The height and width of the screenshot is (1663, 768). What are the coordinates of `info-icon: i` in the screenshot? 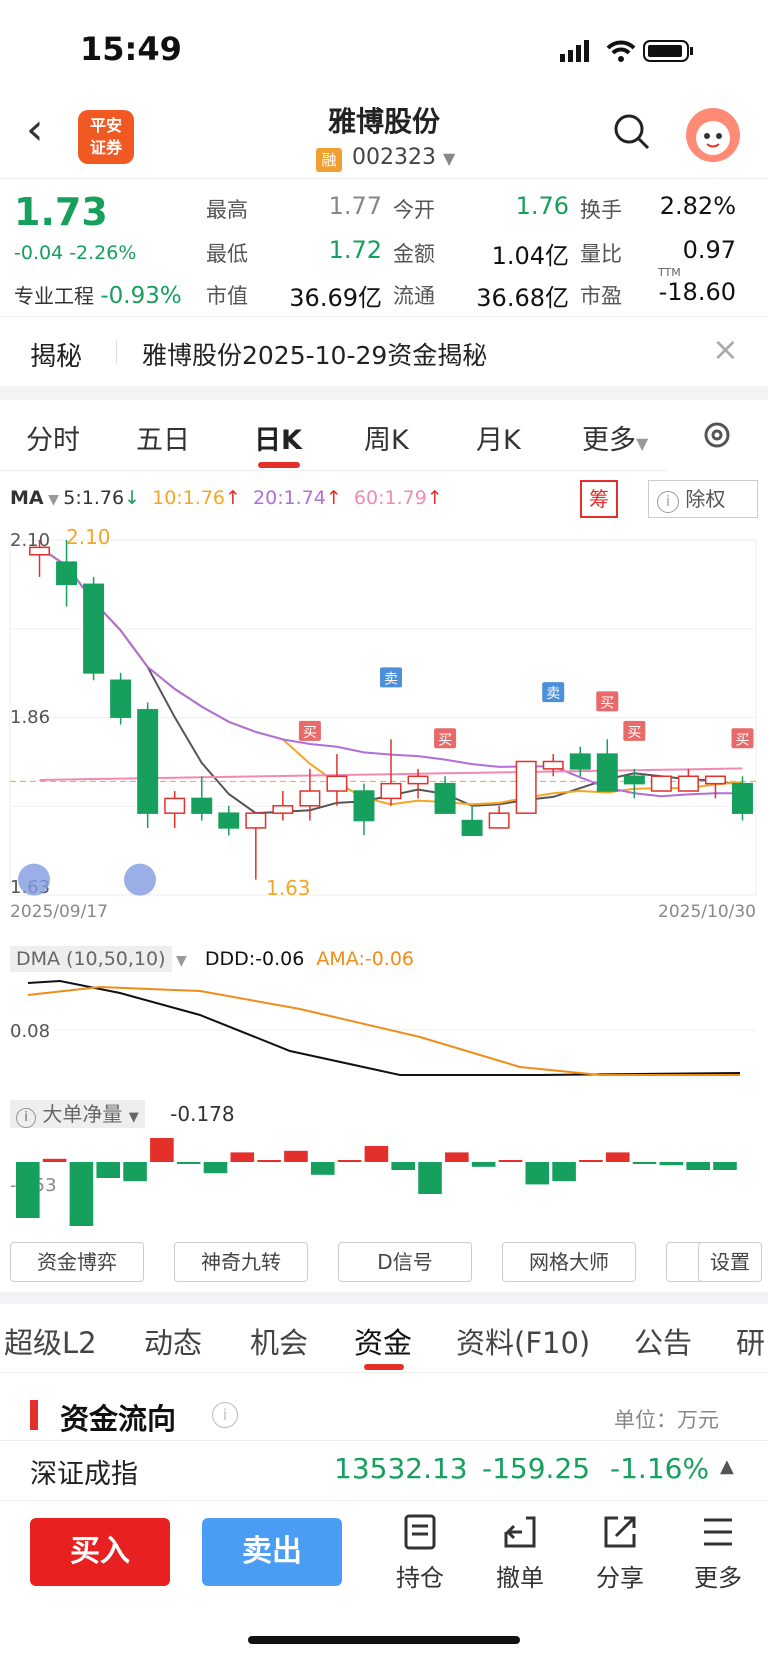 It's located at (225, 1415).